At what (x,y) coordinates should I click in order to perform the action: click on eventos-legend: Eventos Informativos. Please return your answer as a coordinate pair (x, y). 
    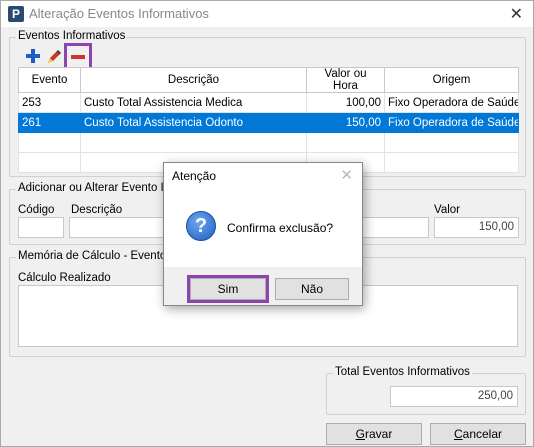
    Looking at the image, I should click on (72, 36).